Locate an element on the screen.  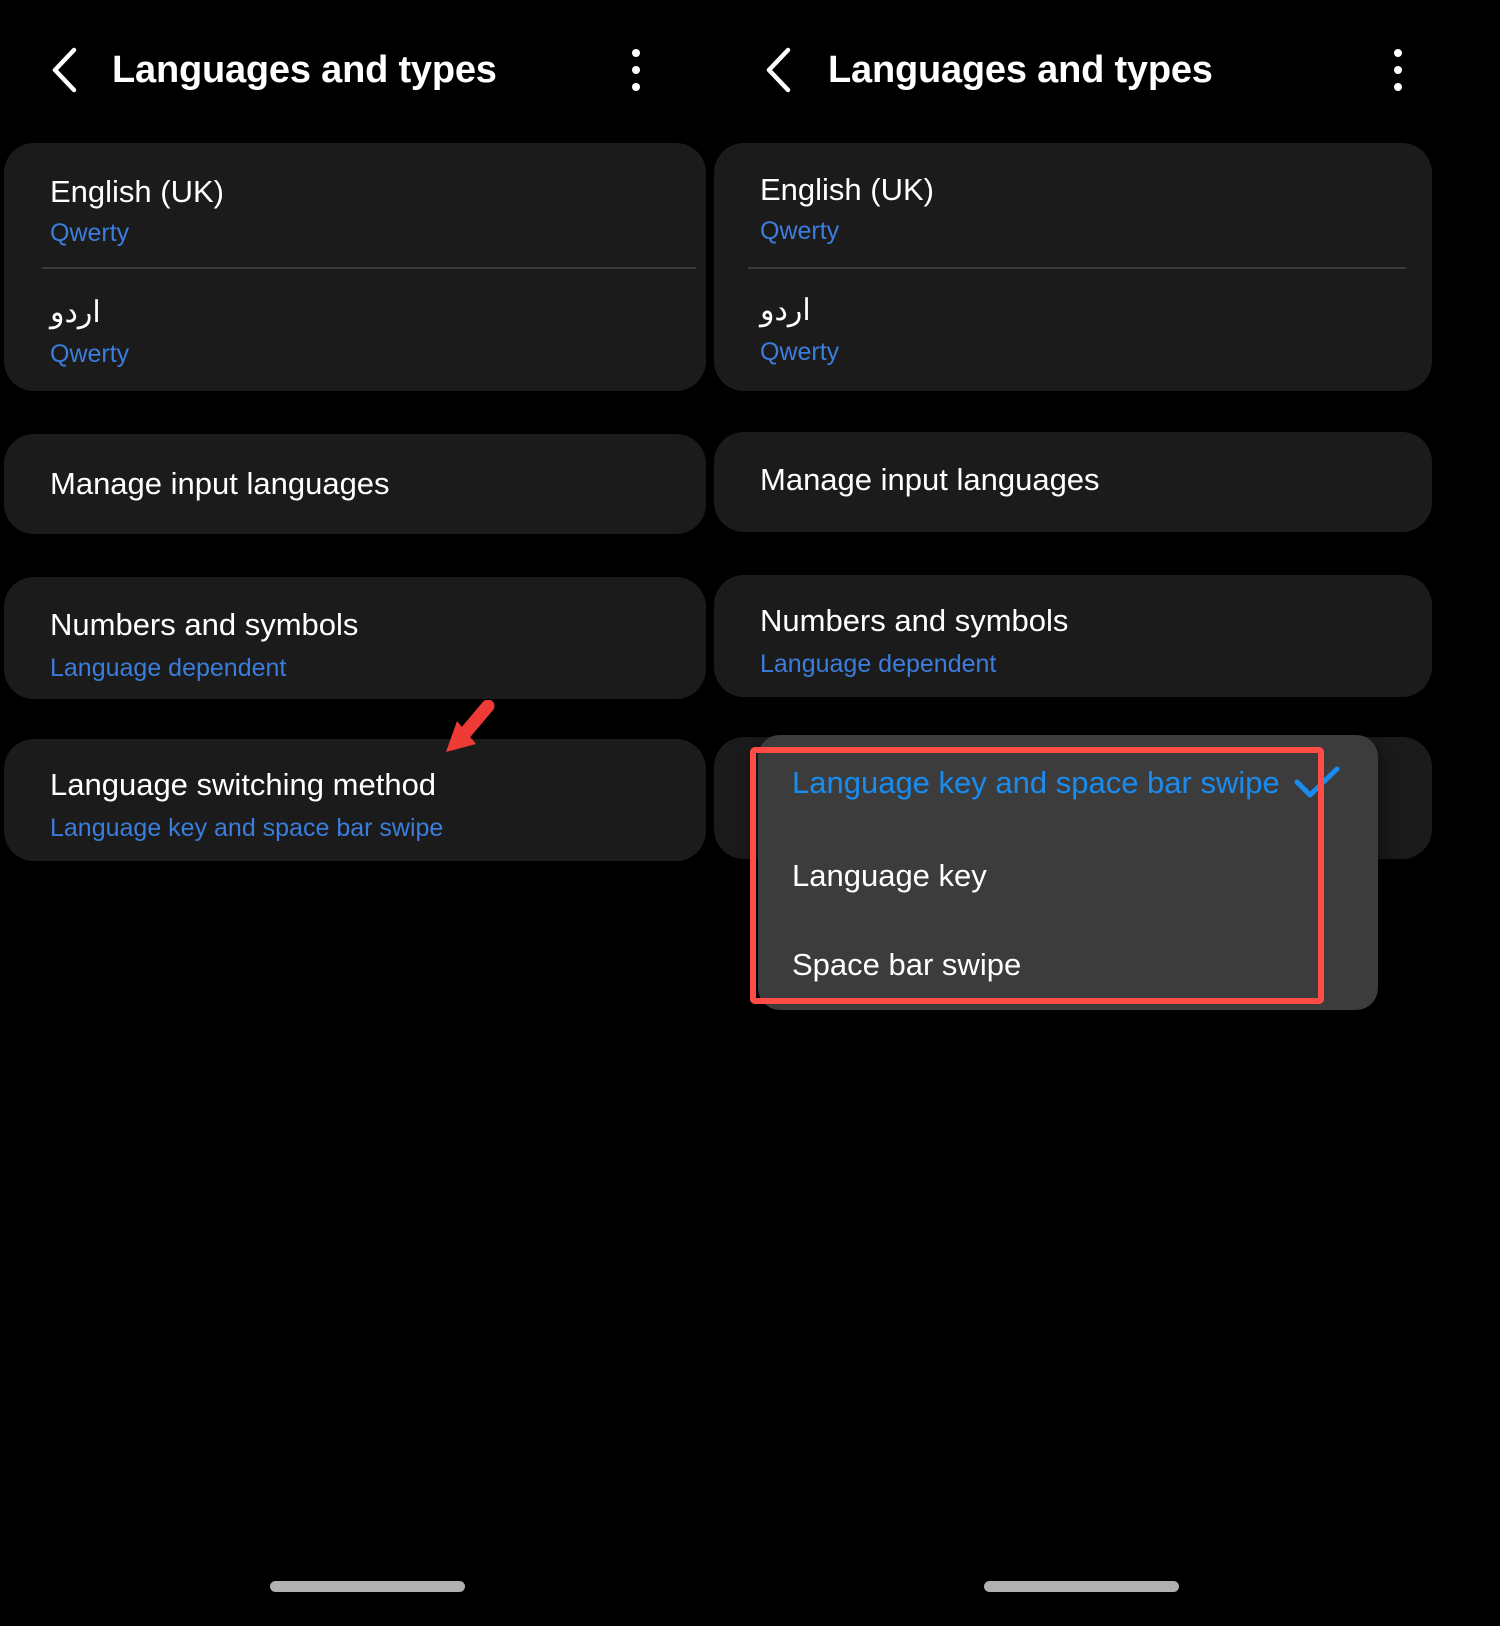
dropdown-option-language-key: Language key is located at coordinates (1068, 875).